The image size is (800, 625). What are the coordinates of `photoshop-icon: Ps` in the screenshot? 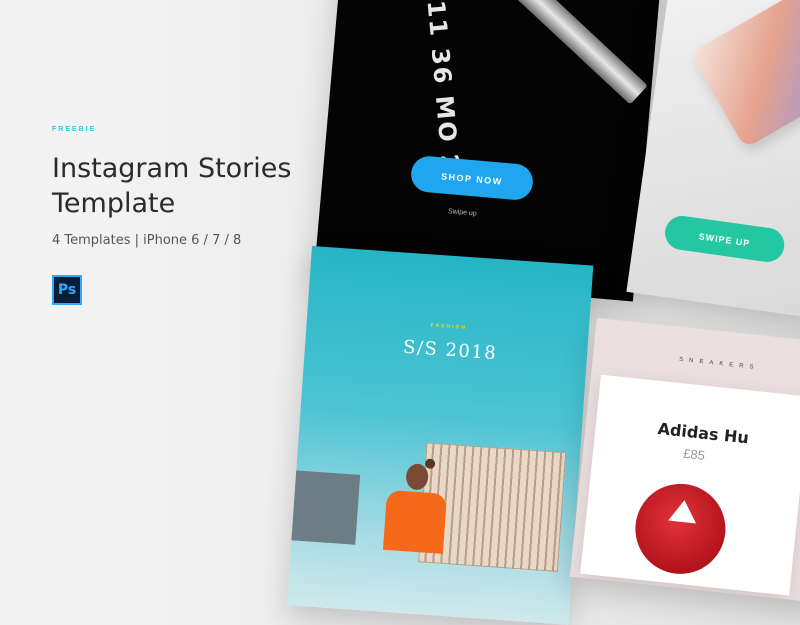 It's located at (67, 290).